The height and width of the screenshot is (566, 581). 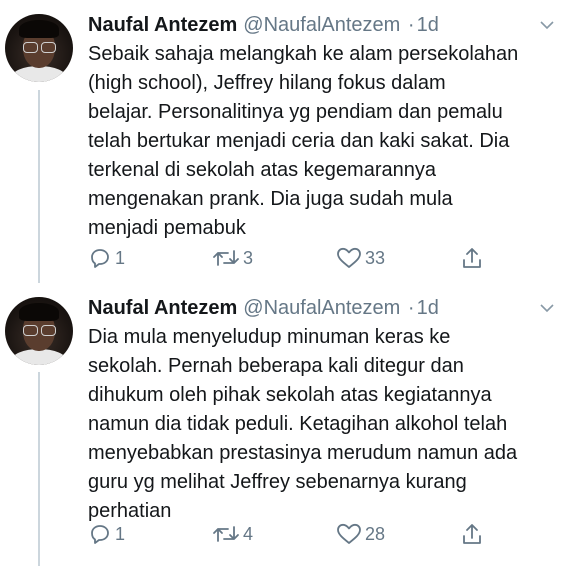 I want to click on like-button: 33, so click(x=360, y=258).